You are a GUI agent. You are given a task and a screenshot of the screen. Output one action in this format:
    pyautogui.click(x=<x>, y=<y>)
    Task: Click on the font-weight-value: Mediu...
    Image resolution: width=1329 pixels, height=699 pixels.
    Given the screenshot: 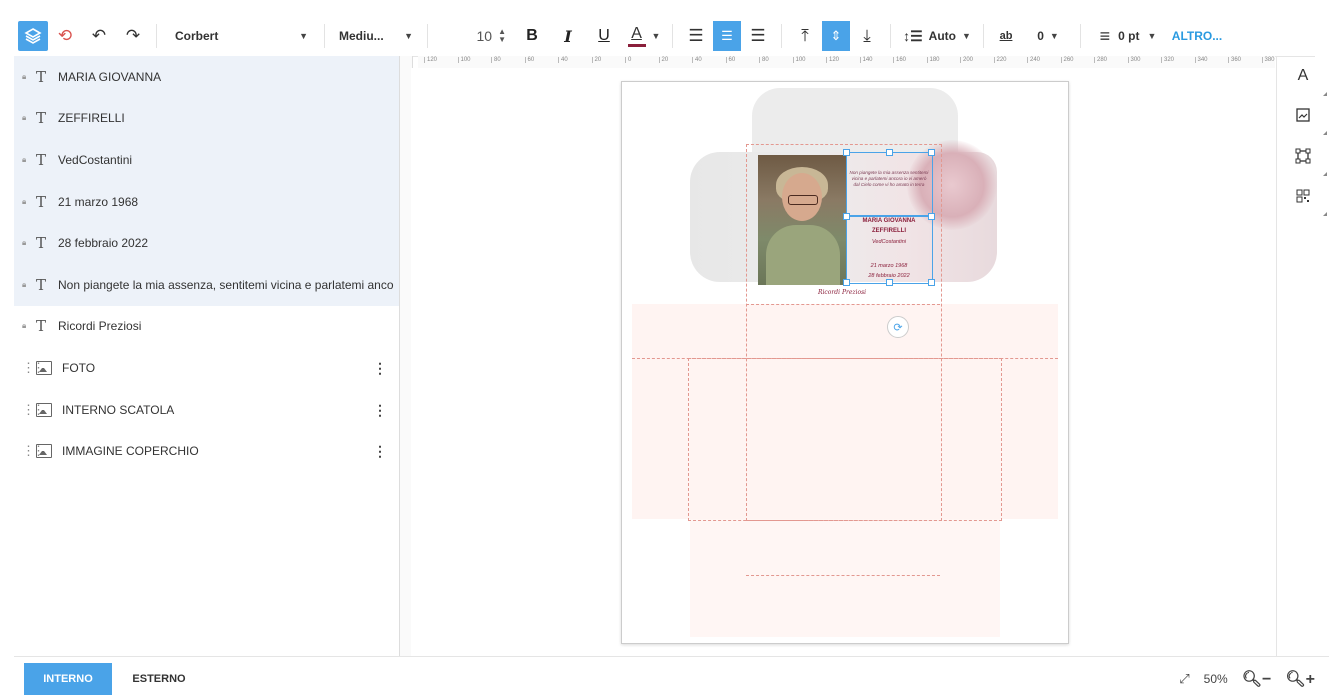 What is the action you would take?
    pyautogui.click(x=361, y=36)
    